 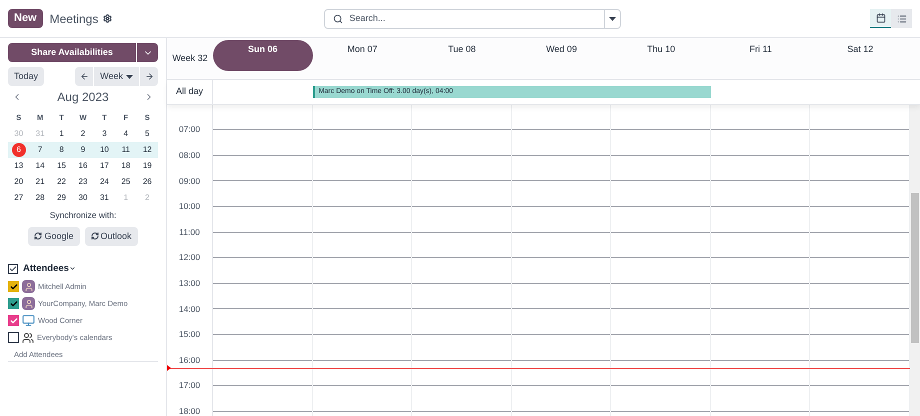 What do you see at coordinates (125, 166) in the screenshot?
I see `mini-calendar-day: 18` at bounding box center [125, 166].